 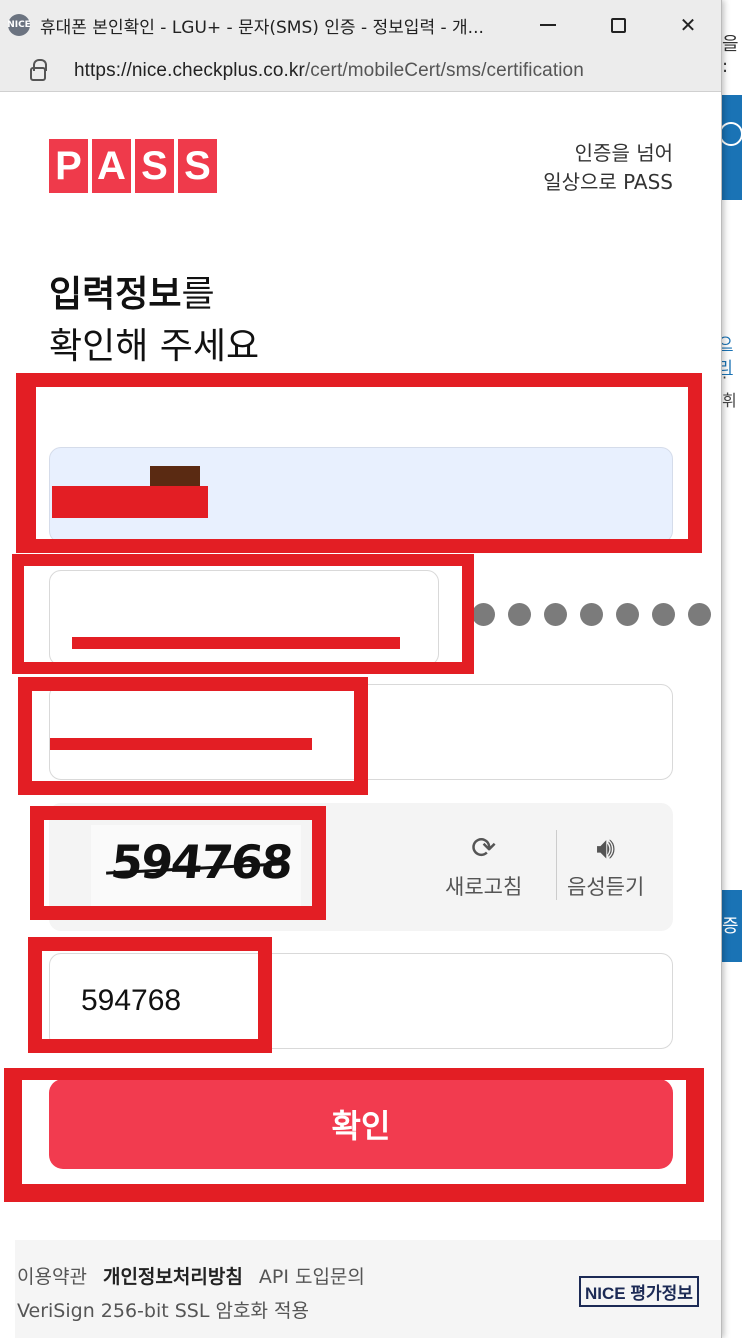 What do you see at coordinates (163, 1311) in the screenshot?
I see `ssl-notice: VeriSign 256-bit SSL 암호화 적용` at bounding box center [163, 1311].